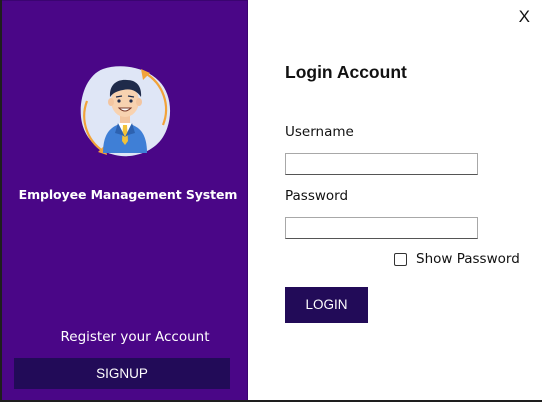  What do you see at coordinates (125, 111) in the screenshot?
I see `employee-avatar-icon` at bounding box center [125, 111].